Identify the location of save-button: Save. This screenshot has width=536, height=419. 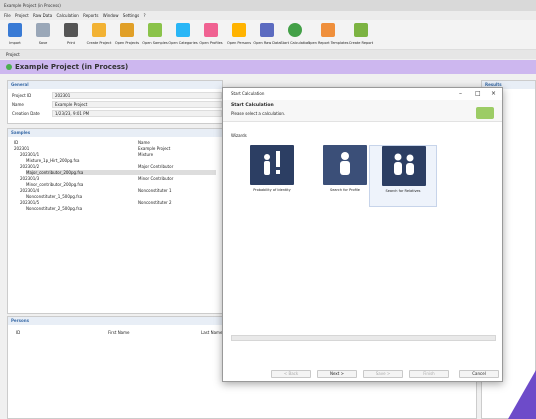
(43, 32).